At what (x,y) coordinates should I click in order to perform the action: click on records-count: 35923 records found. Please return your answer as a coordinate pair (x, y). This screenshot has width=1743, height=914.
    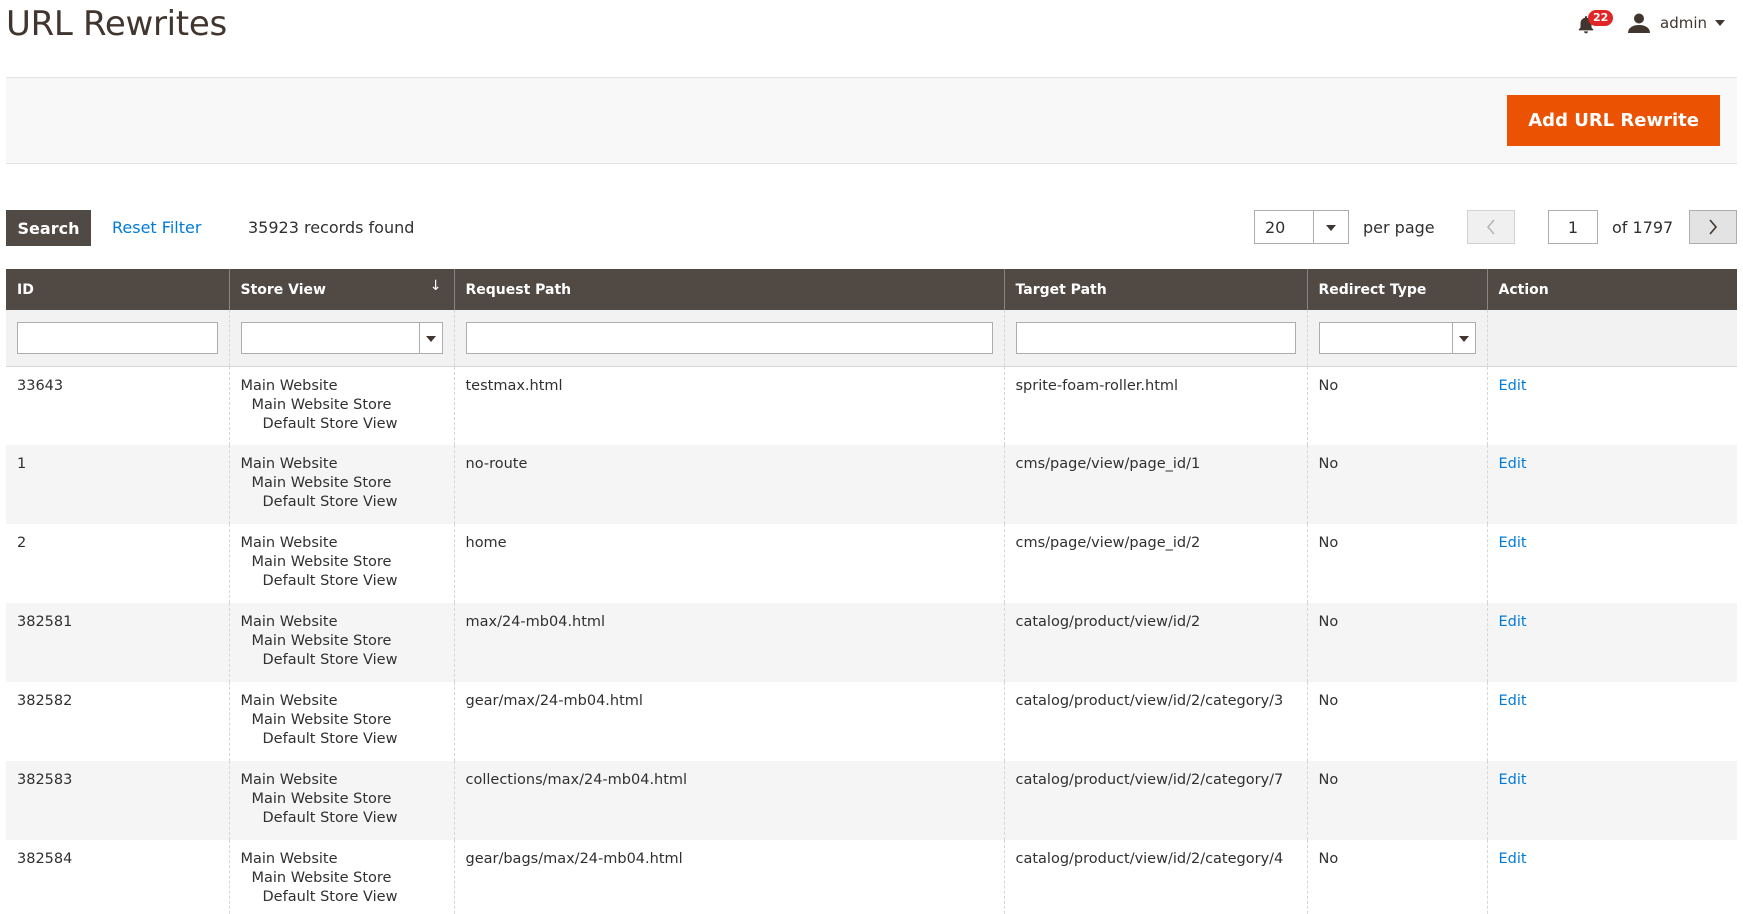
    Looking at the image, I should click on (331, 227).